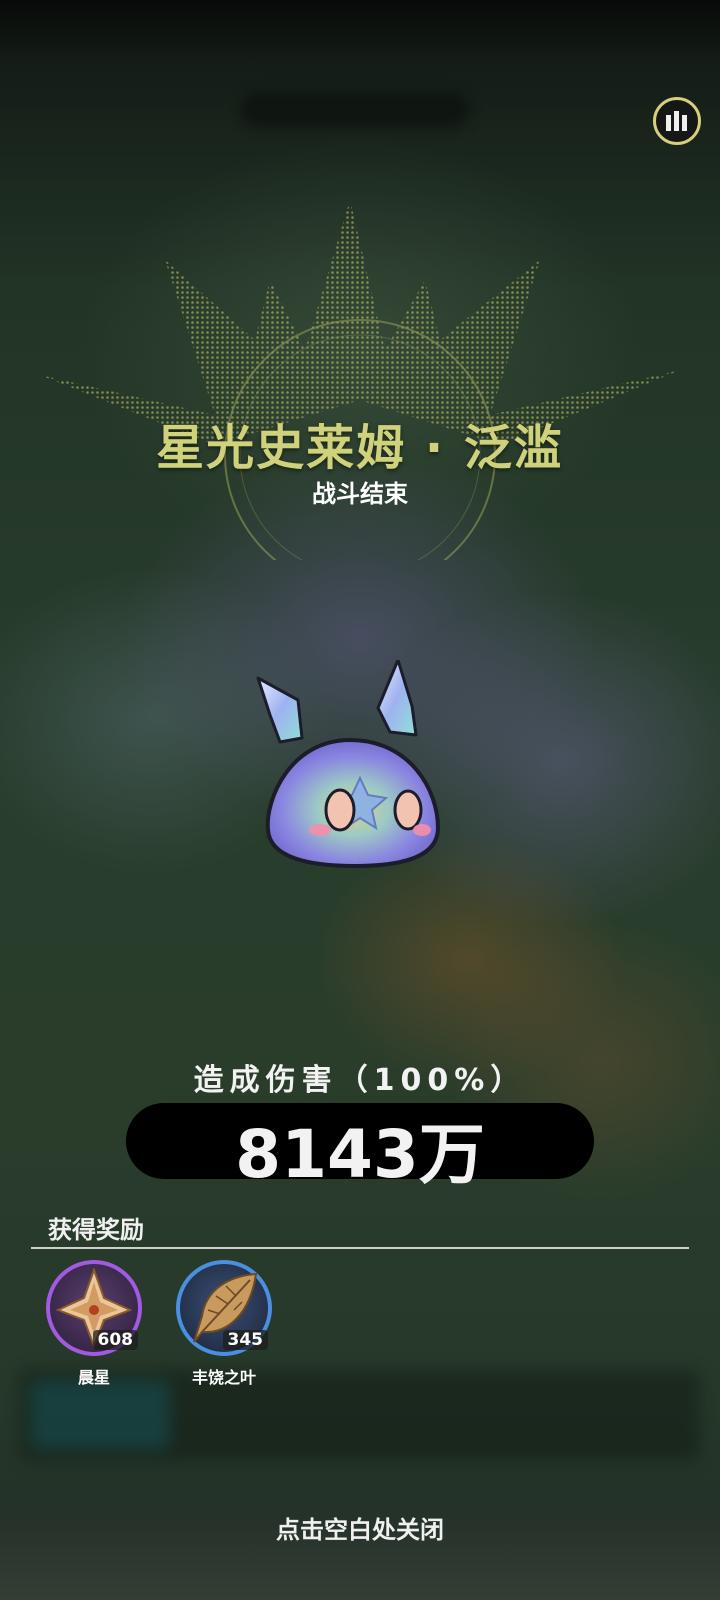  Describe the element at coordinates (360, 494) in the screenshot. I see `battle-status: 战斗结束` at that location.